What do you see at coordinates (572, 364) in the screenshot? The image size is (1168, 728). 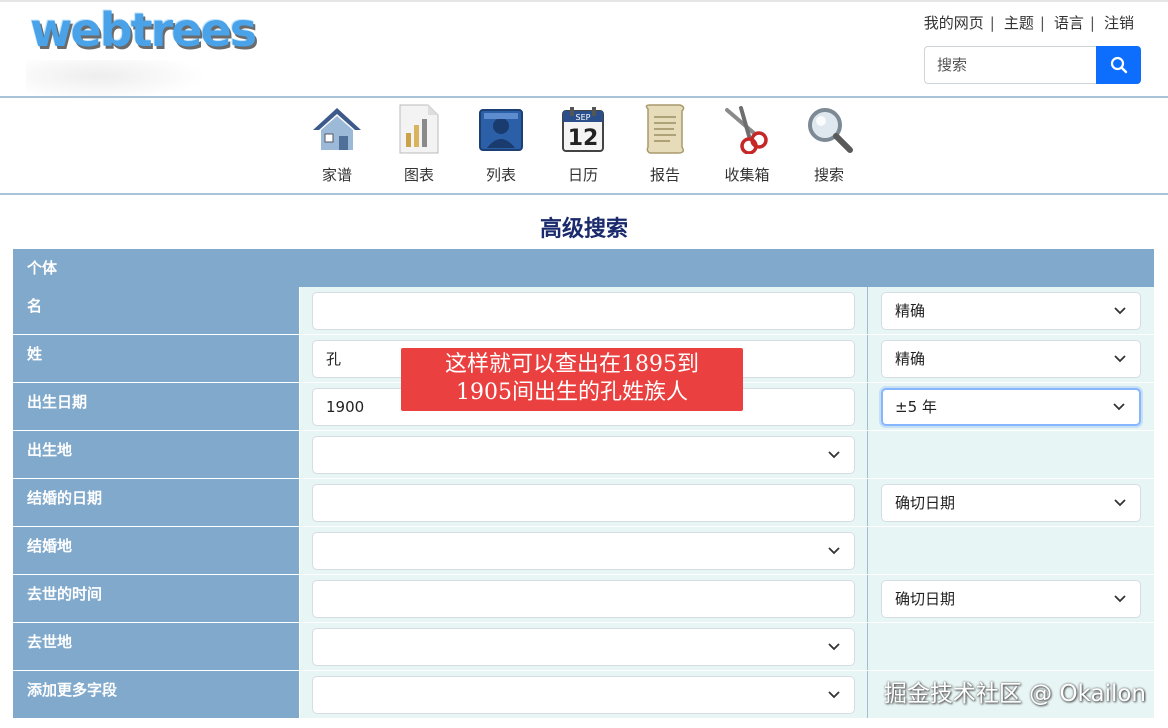 I see `annotation-line-1: 这样就可以查出在1895到` at bounding box center [572, 364].